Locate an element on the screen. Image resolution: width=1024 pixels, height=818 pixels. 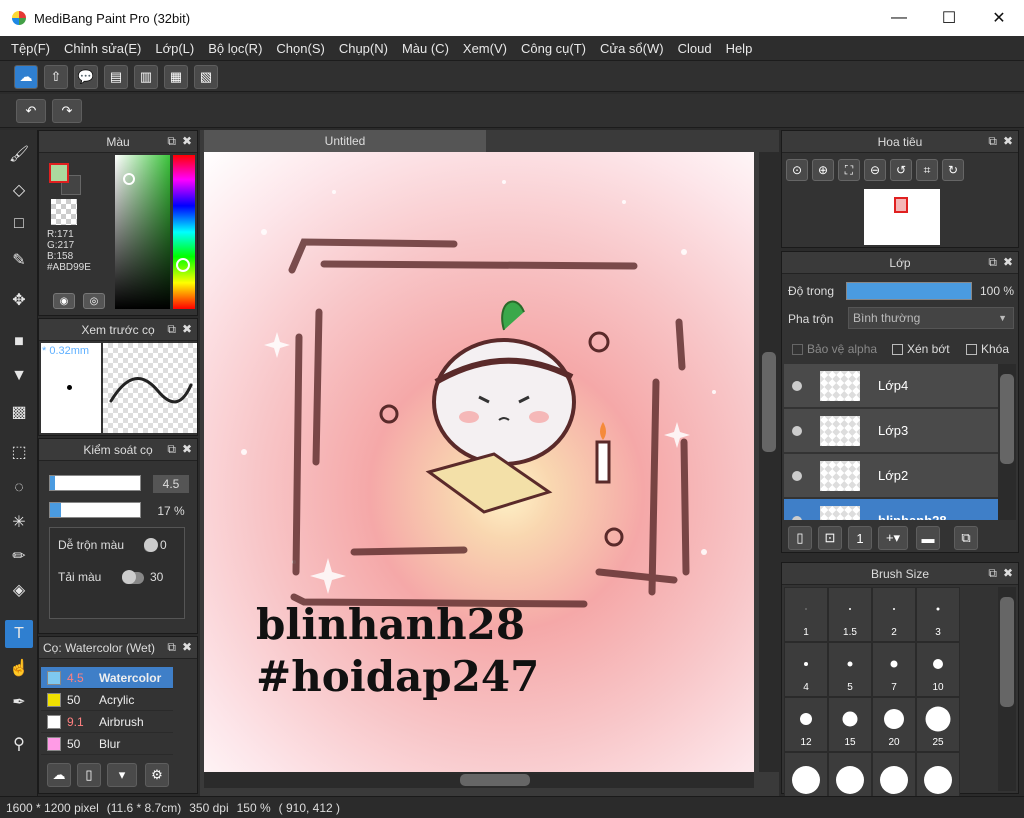
brush-size-cell: 15 is located at coordinates (850, 724).